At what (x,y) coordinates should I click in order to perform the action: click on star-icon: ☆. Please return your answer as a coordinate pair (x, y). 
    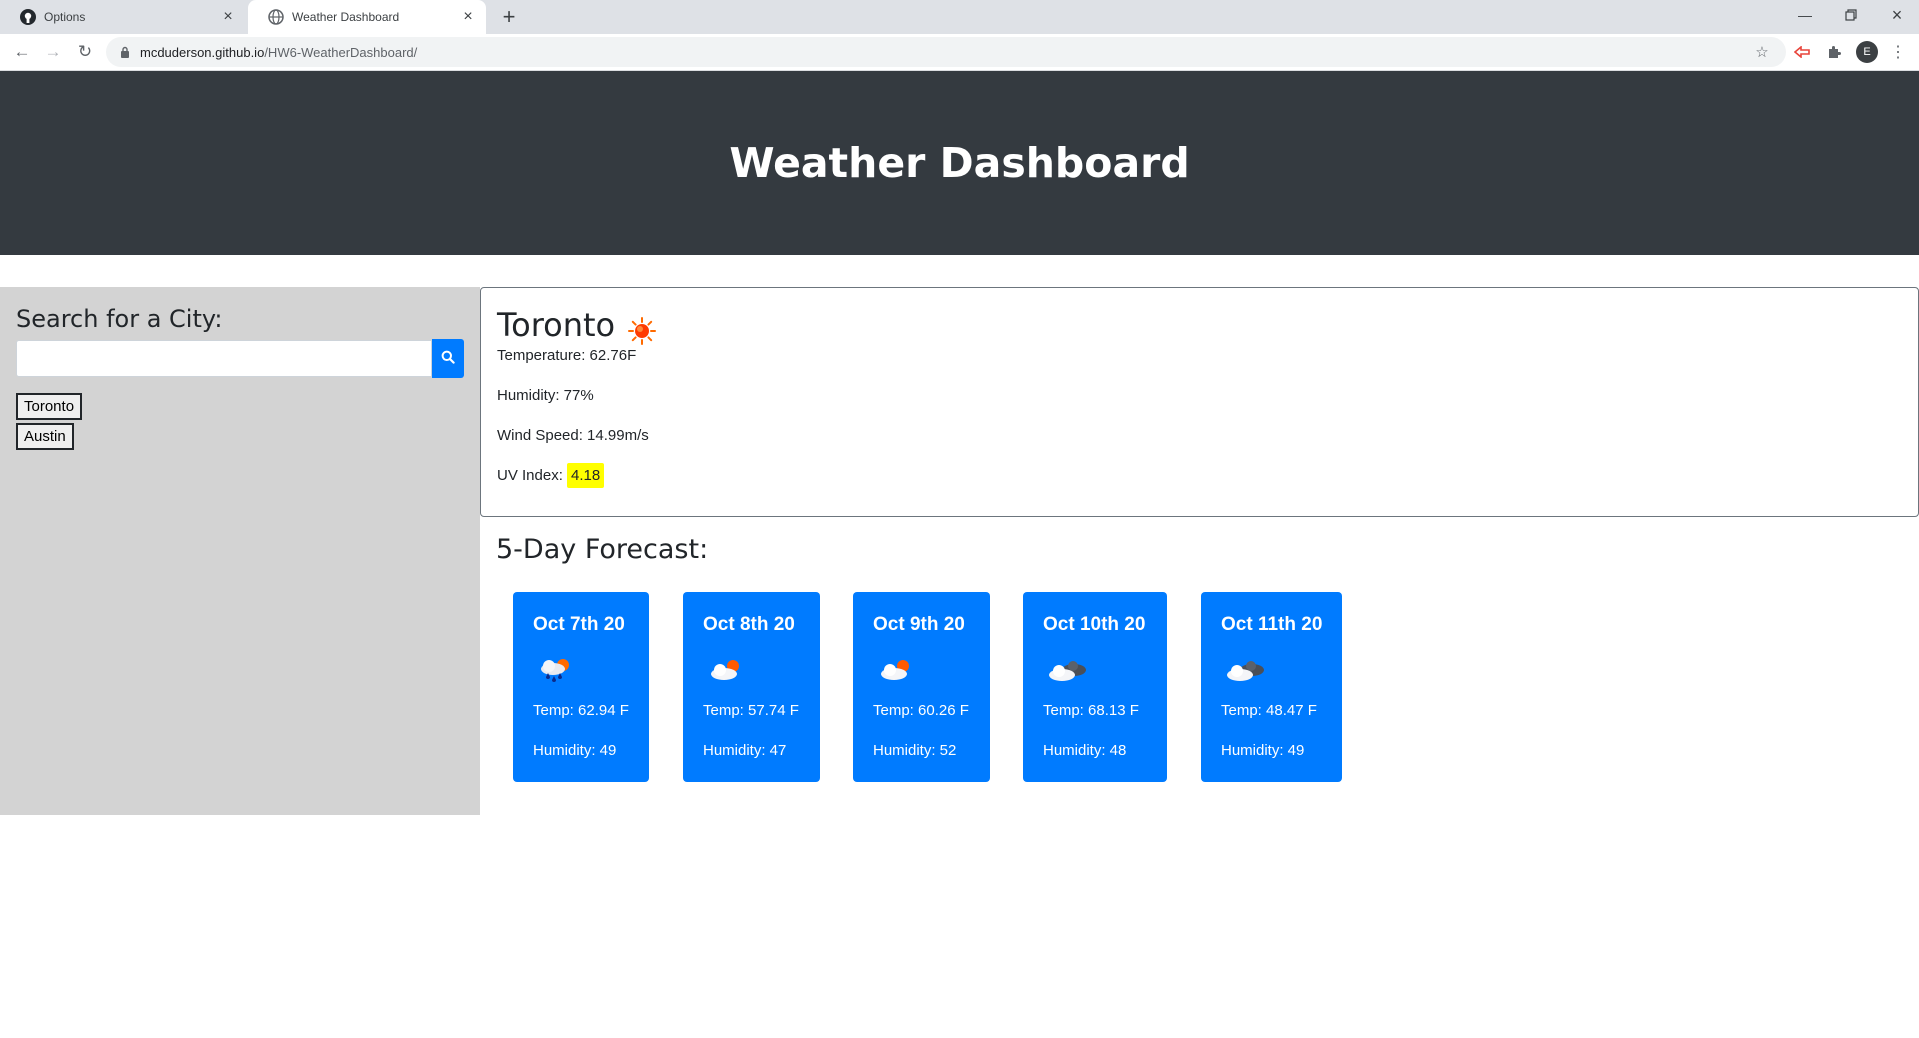
    Looking at the image, I should click on (1762, 52).